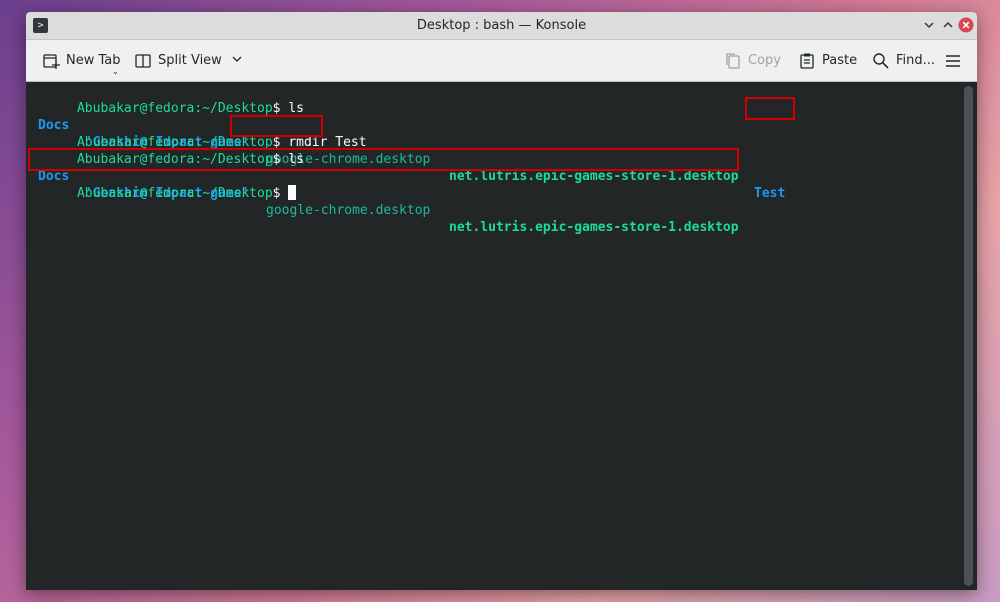  Describe the element at coordinates (51, 61) in the screenshot. I see `new-tab-icon` at that location.